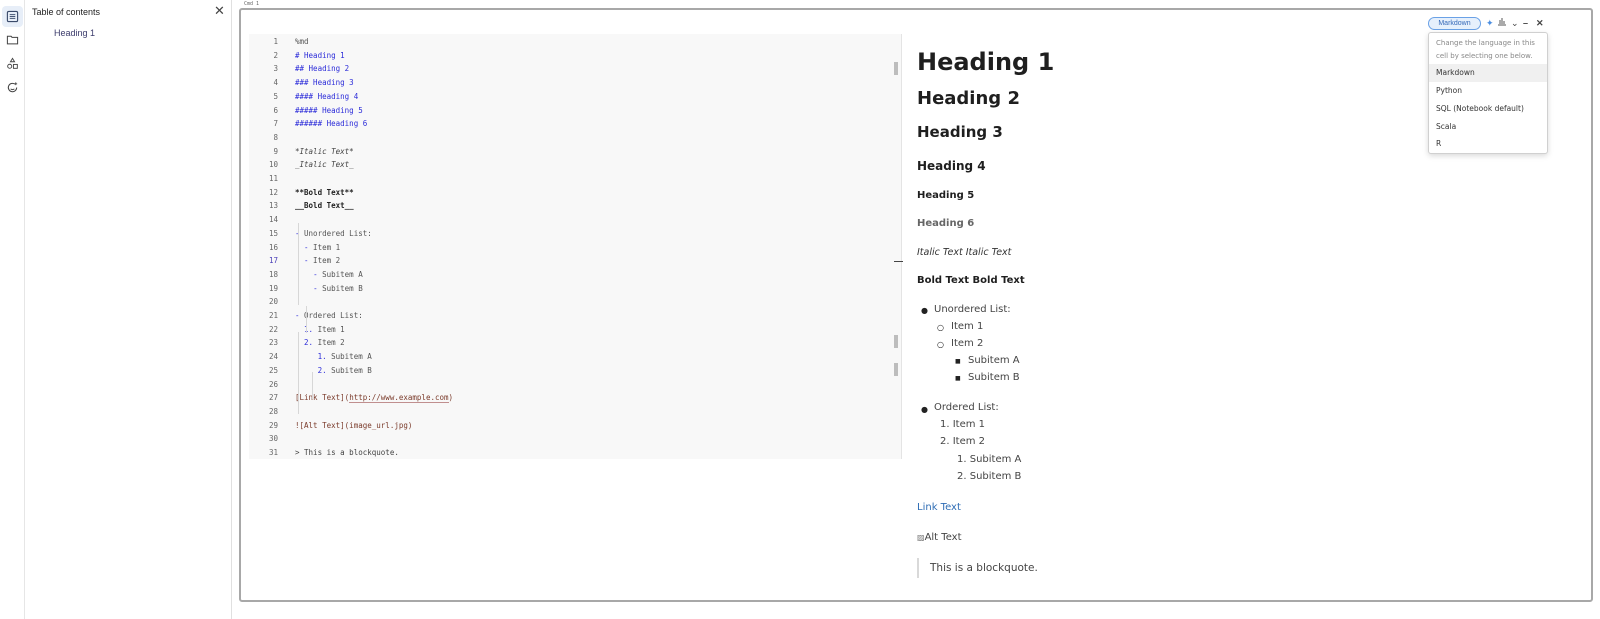  What do you see at coordinates (1525, 23) in the screenshot?
I see `minimize-icon: –` at bounding box center [1525, 23].